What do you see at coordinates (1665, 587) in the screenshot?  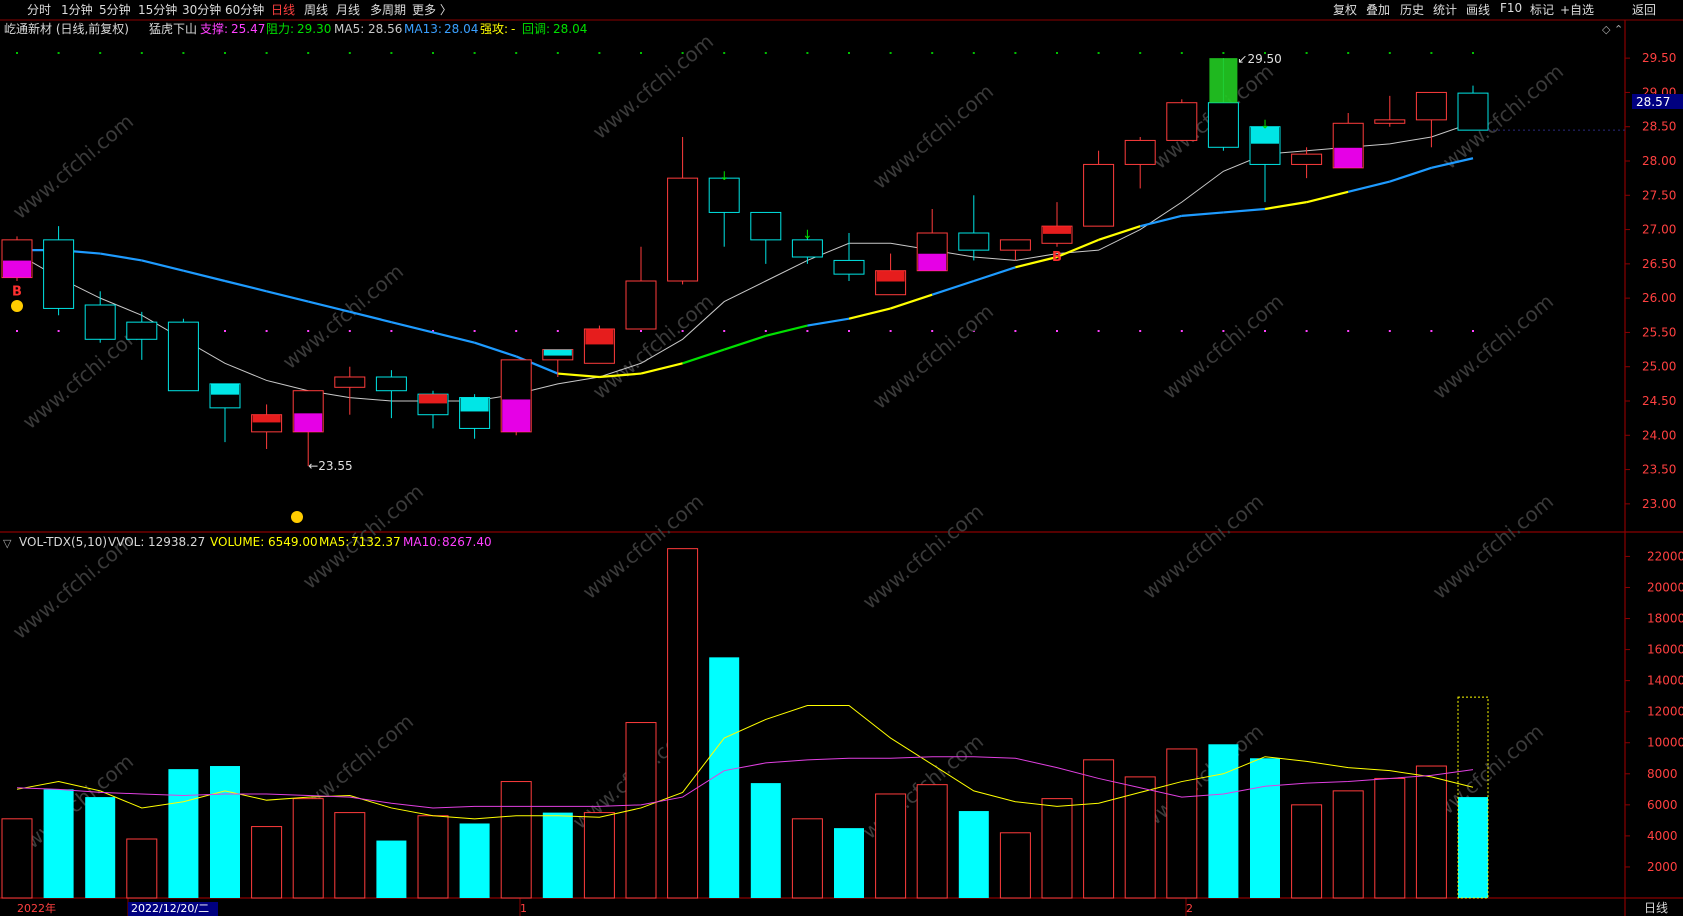 I see `vol-tick-label: 20000` at bounding box center [1665, 587].